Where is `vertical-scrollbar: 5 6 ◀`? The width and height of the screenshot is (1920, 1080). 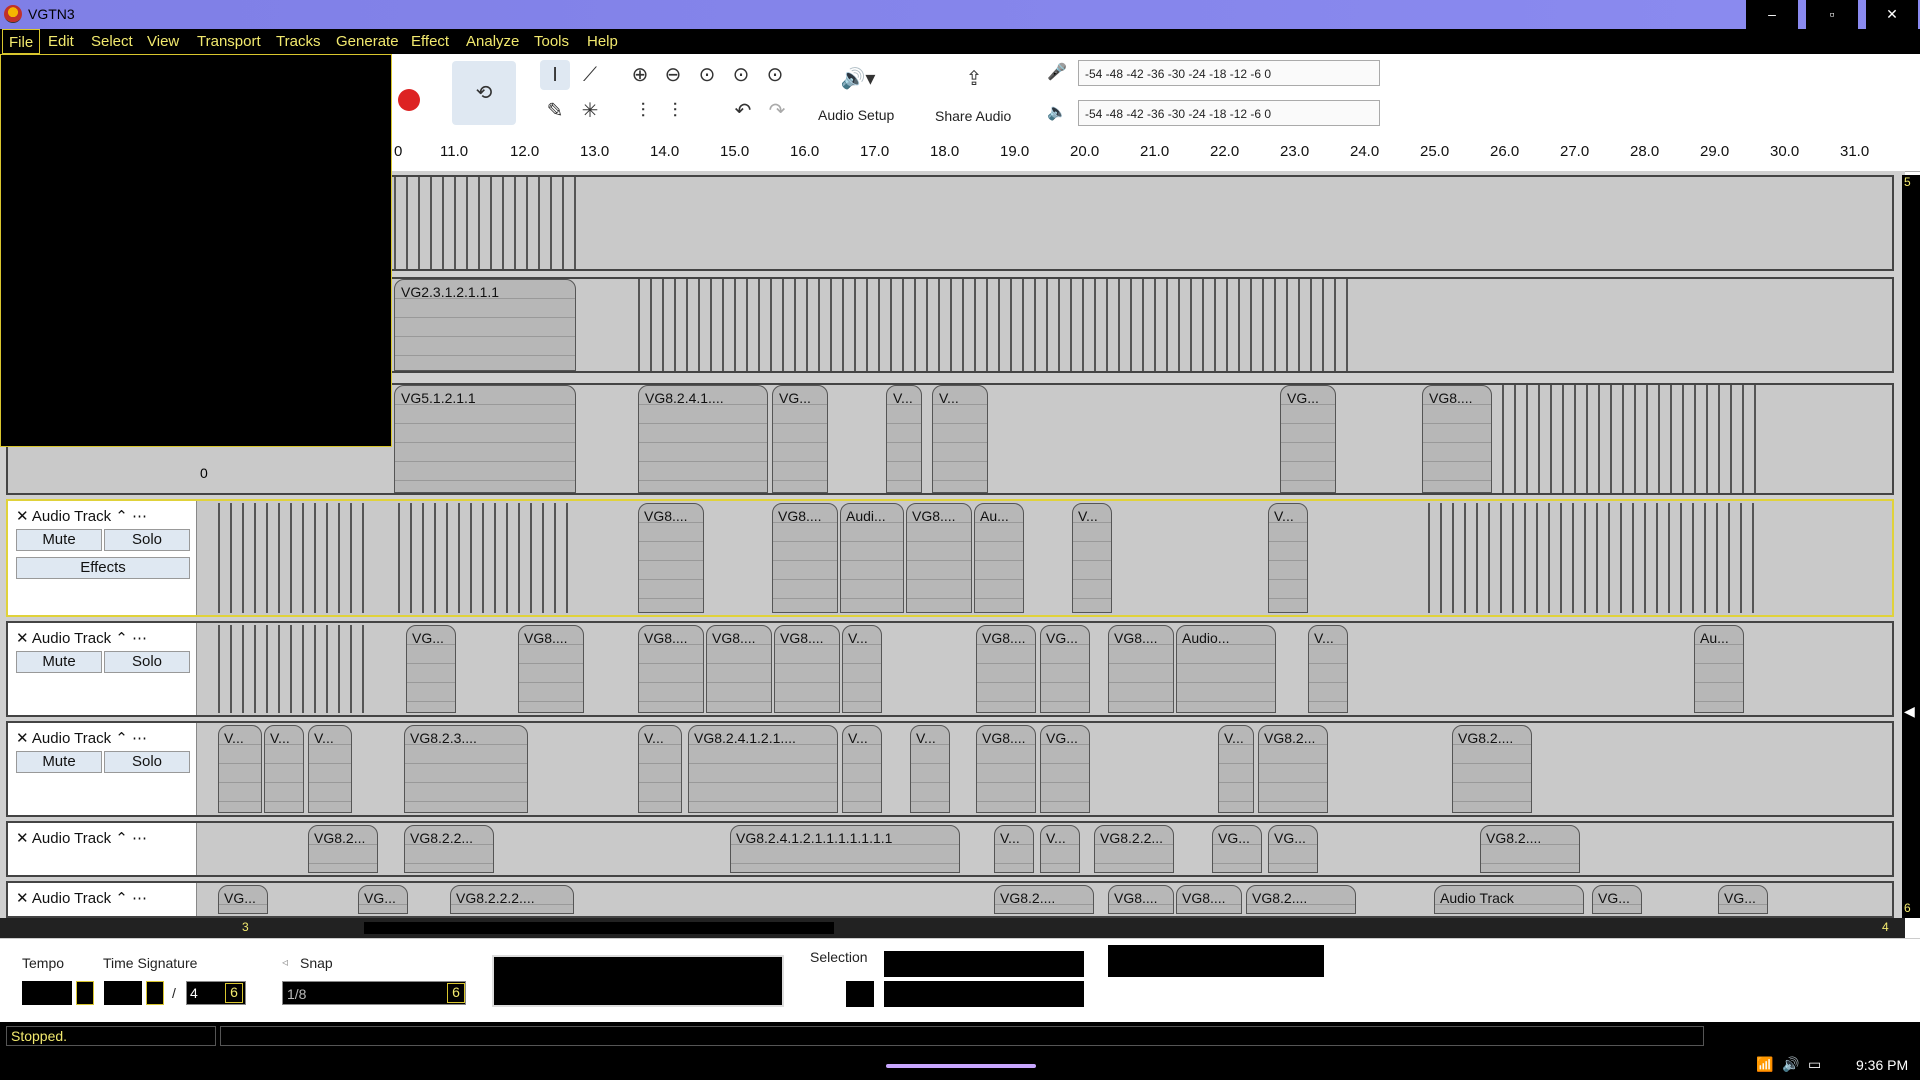 vertical-scrollbar: 5 6 ◀ is located at coordinates (1911, 546).